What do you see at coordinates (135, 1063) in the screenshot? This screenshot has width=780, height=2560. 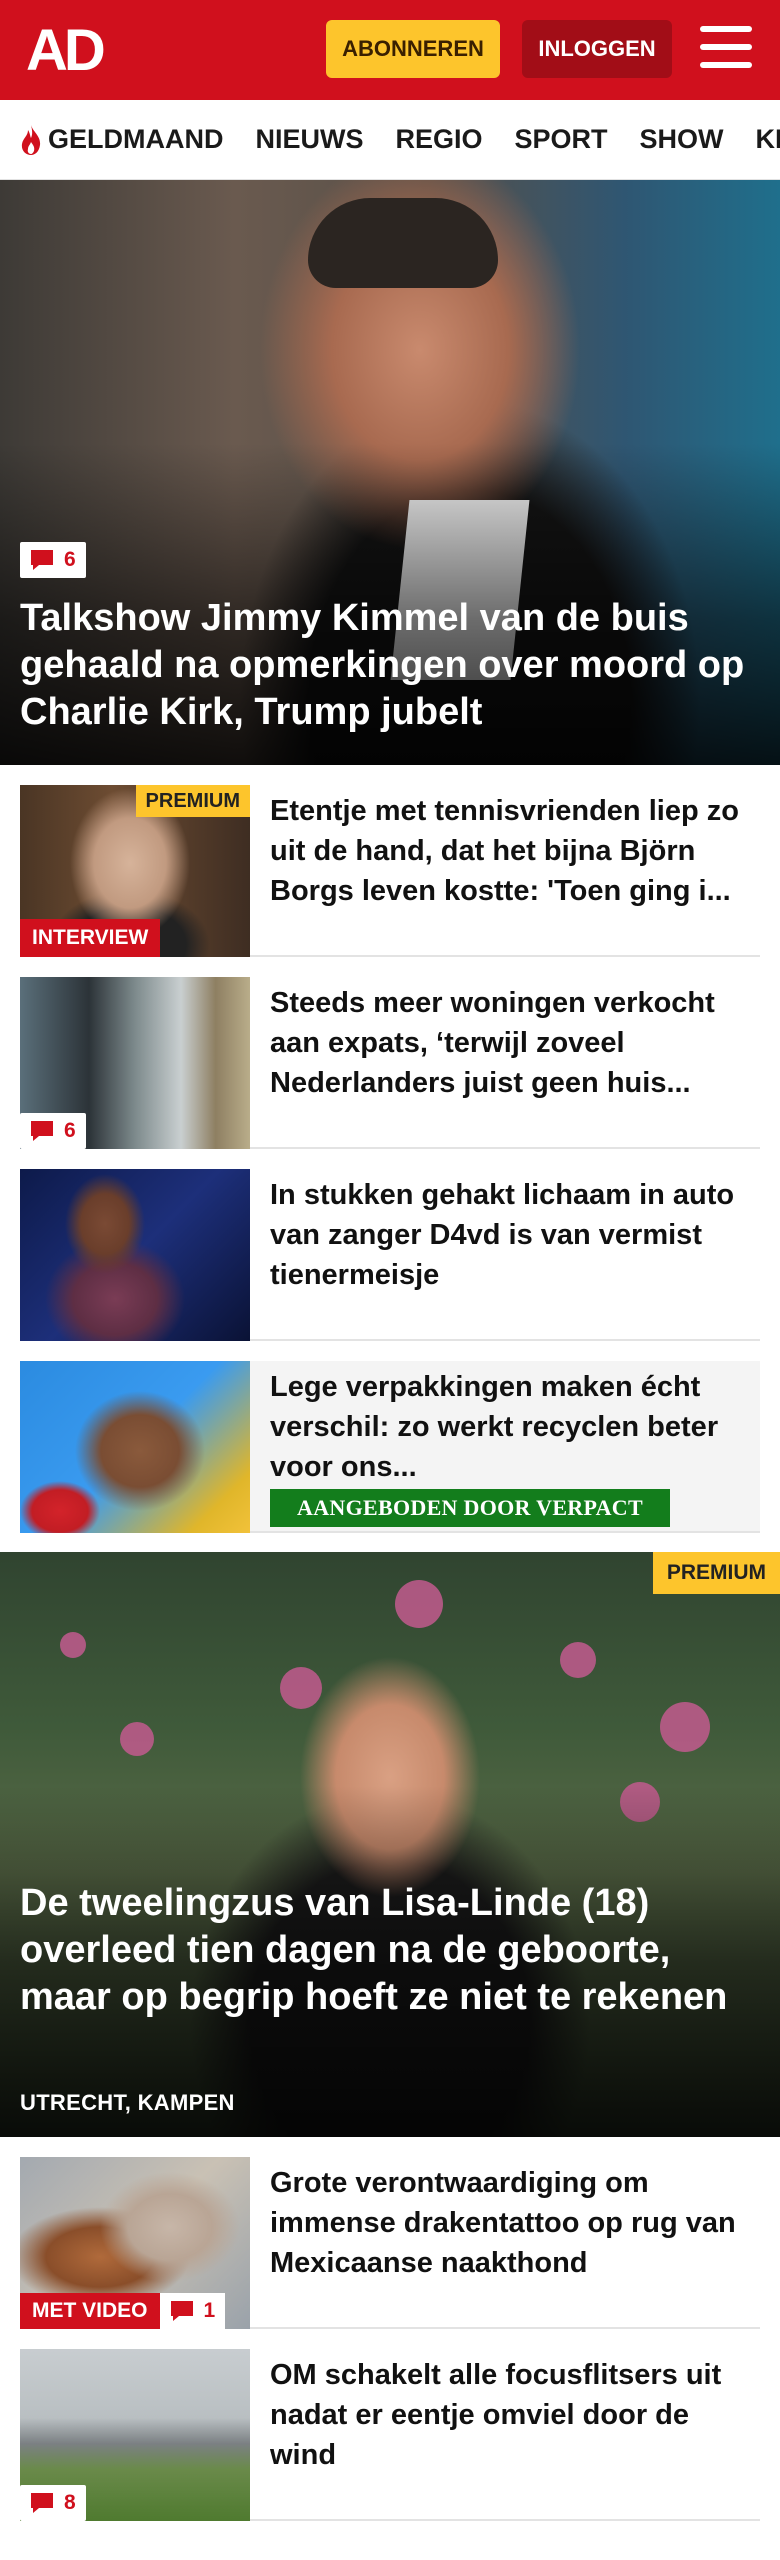 I see `article-thumbnail: 6` at bounding box center [135, 1063].